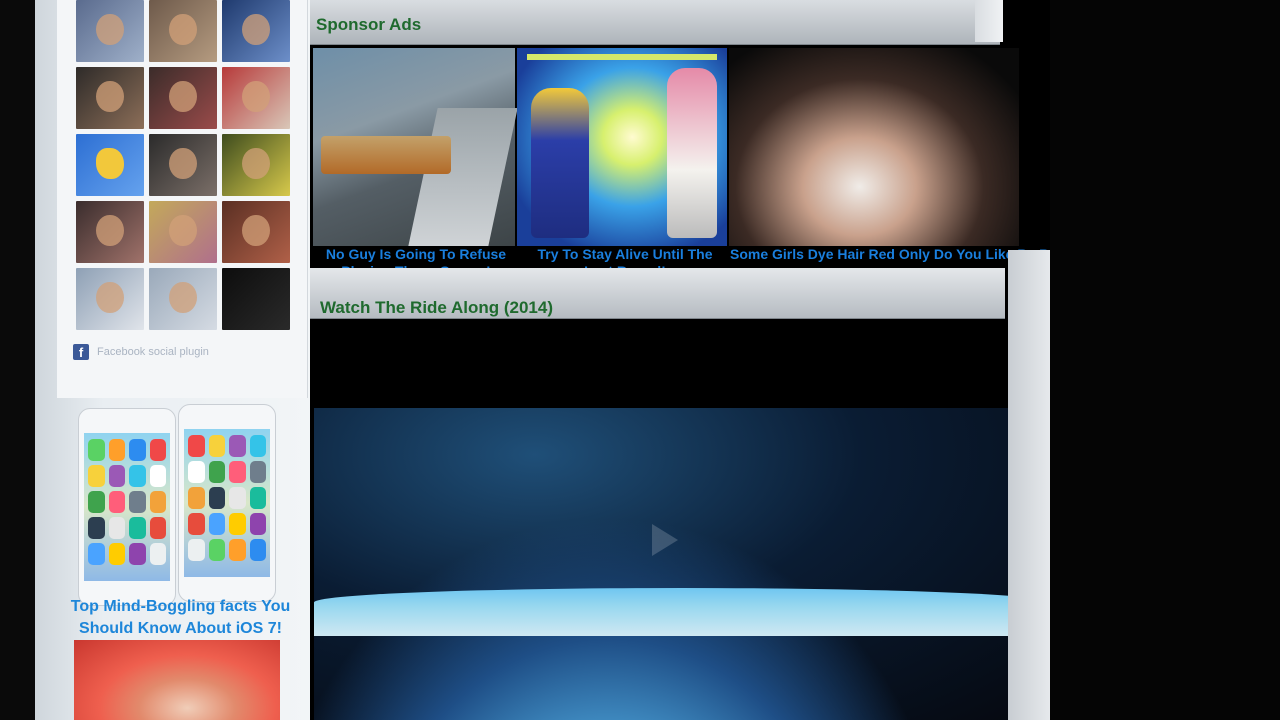  I want to click on left-bezel, so click(17, 360).